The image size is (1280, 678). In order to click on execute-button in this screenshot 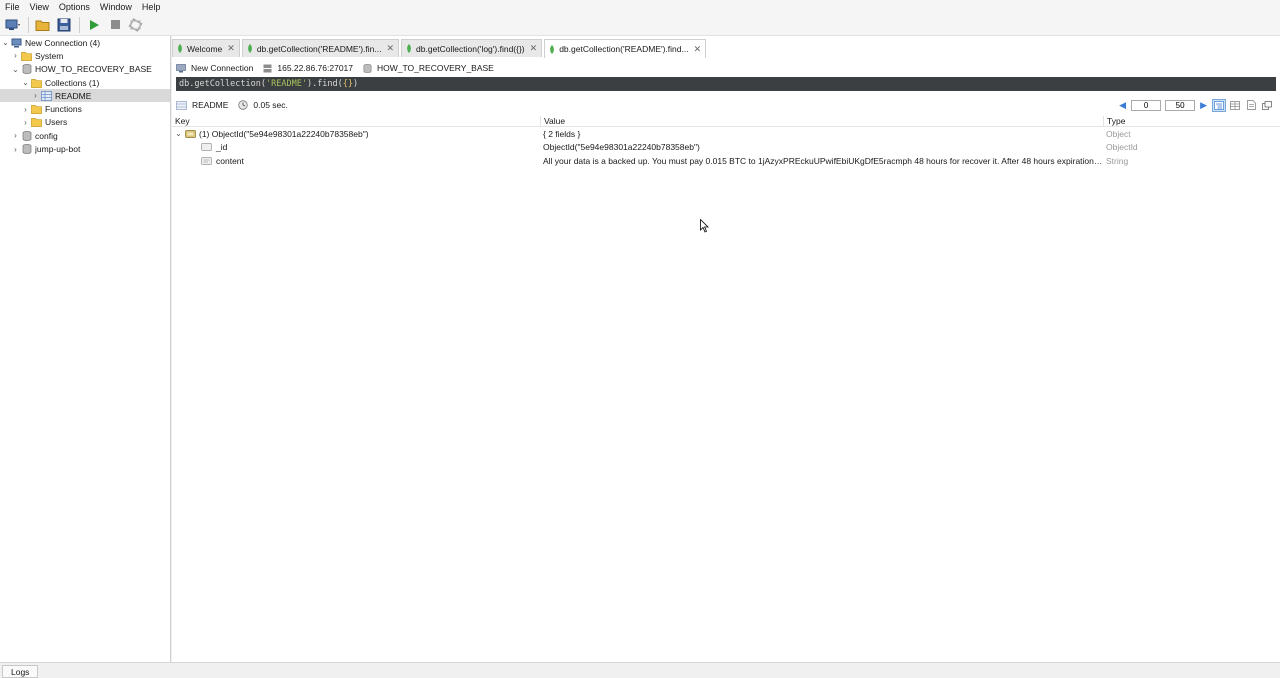, I will do `click(94, 25)`.